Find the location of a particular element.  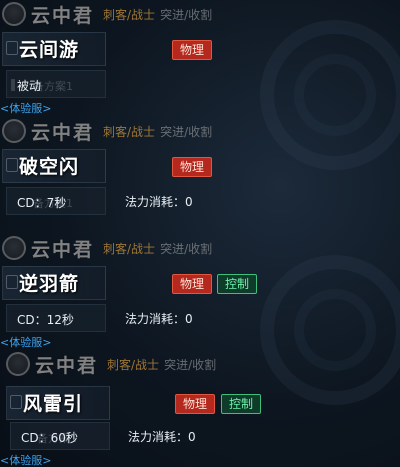

skill-info-box: CD：12秒 is located at coordinates (56, 318).